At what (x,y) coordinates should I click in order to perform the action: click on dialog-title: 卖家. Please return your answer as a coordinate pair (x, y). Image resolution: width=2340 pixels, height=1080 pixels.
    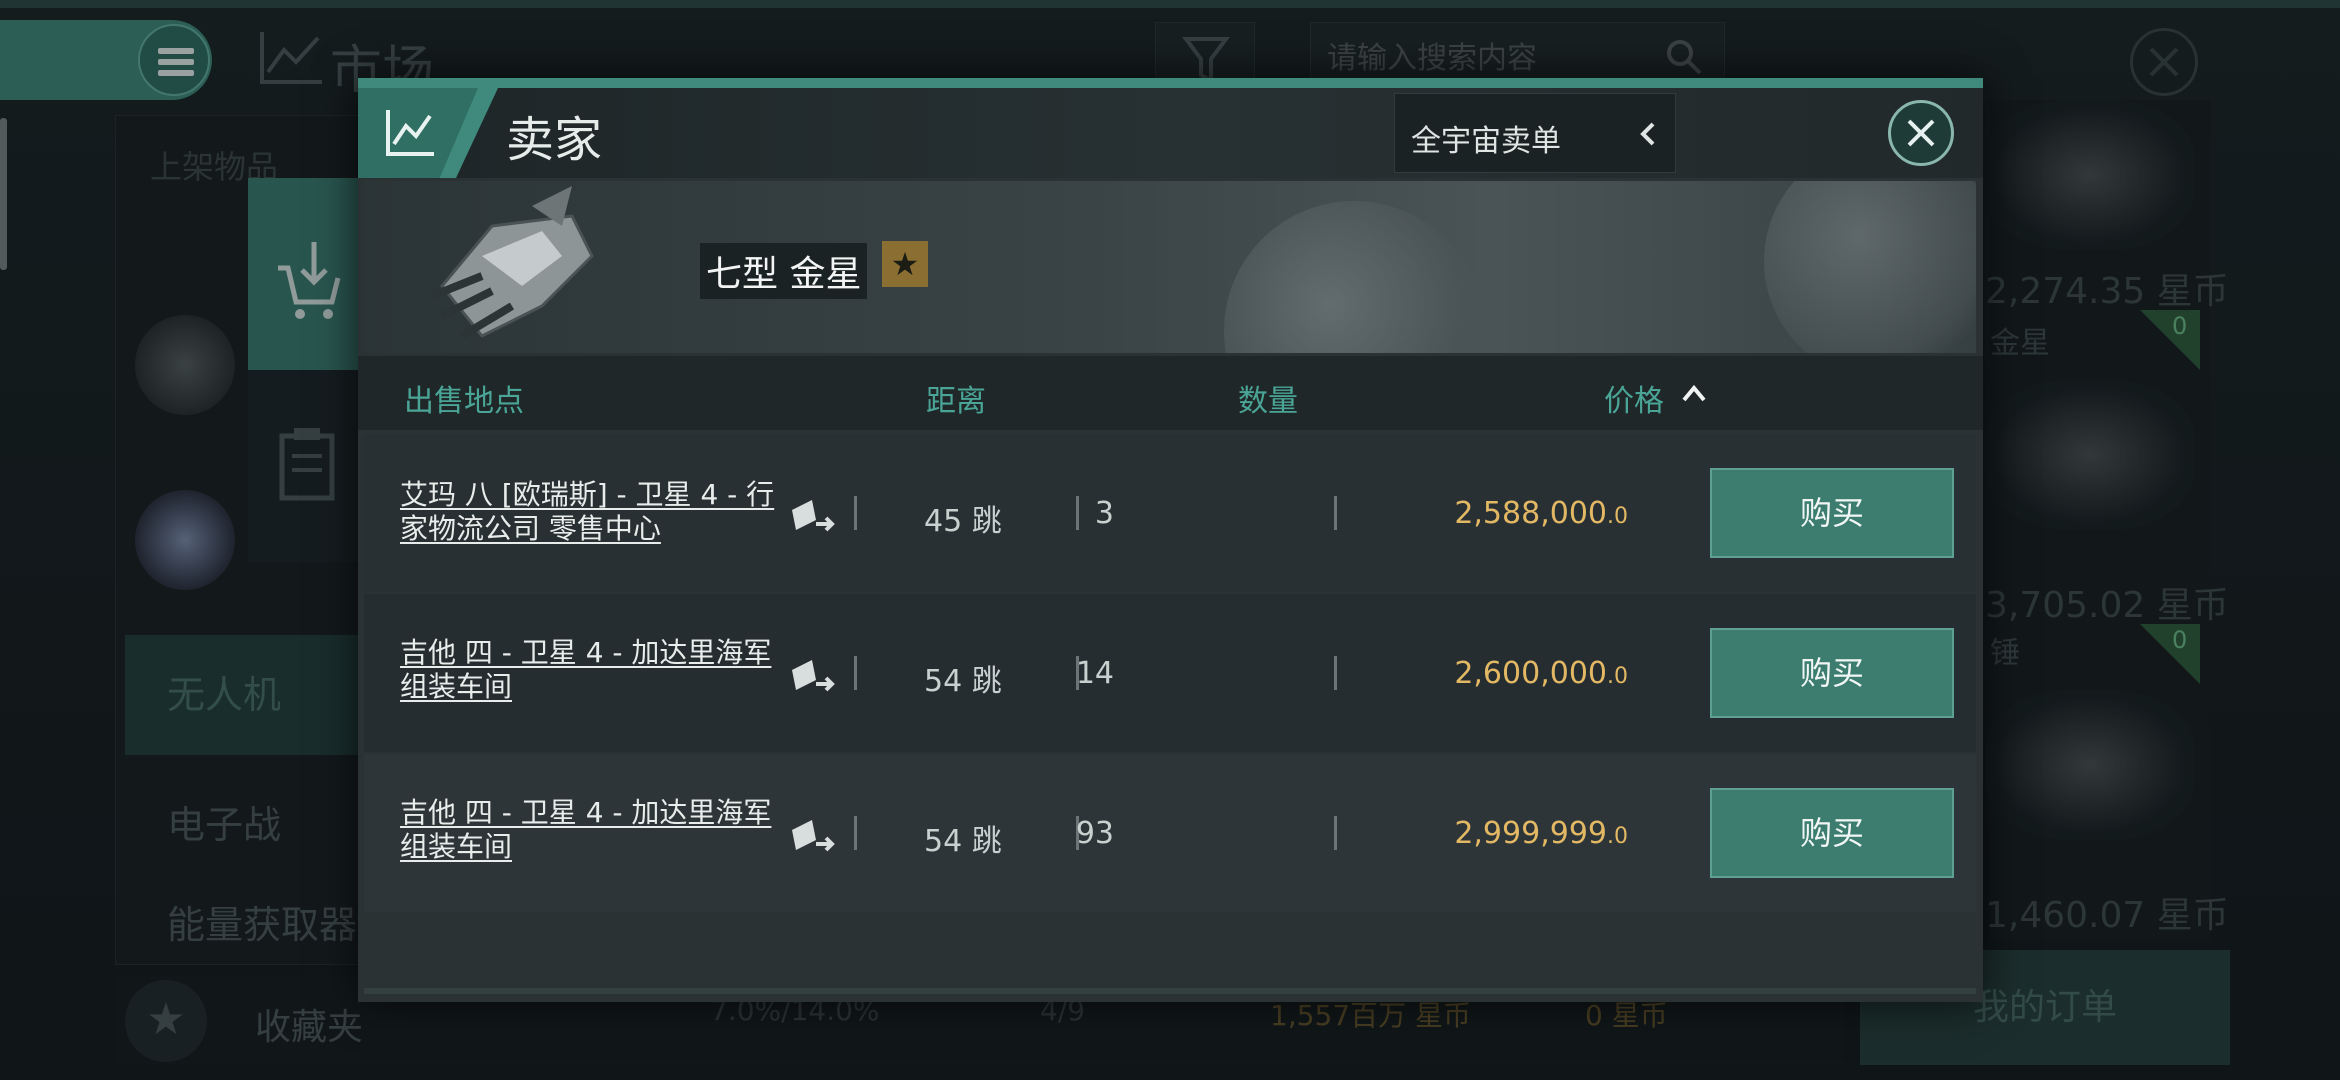
    Looking at the image, I should click on (554, 140).